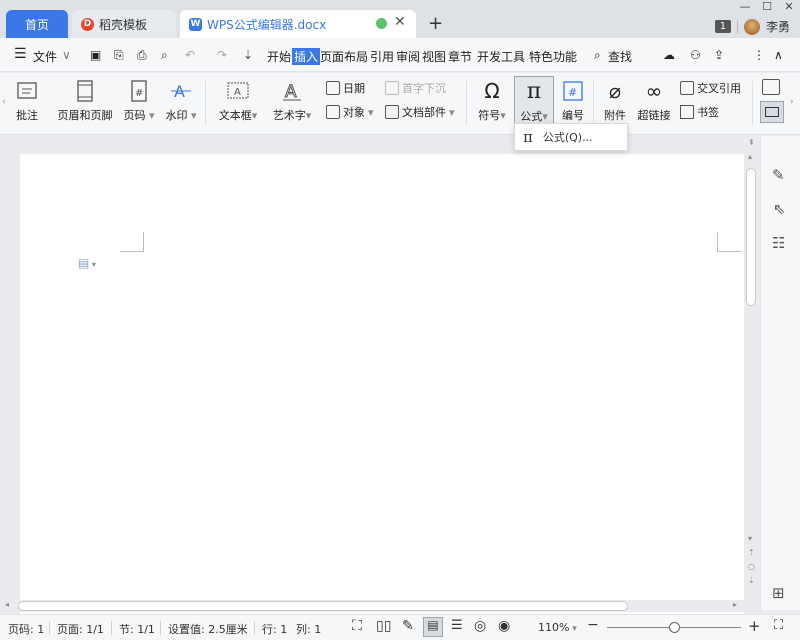  Describe the element at coordinates (615, 91) in the screenshot. I see `paperclip-icon: ⌀` at that location.